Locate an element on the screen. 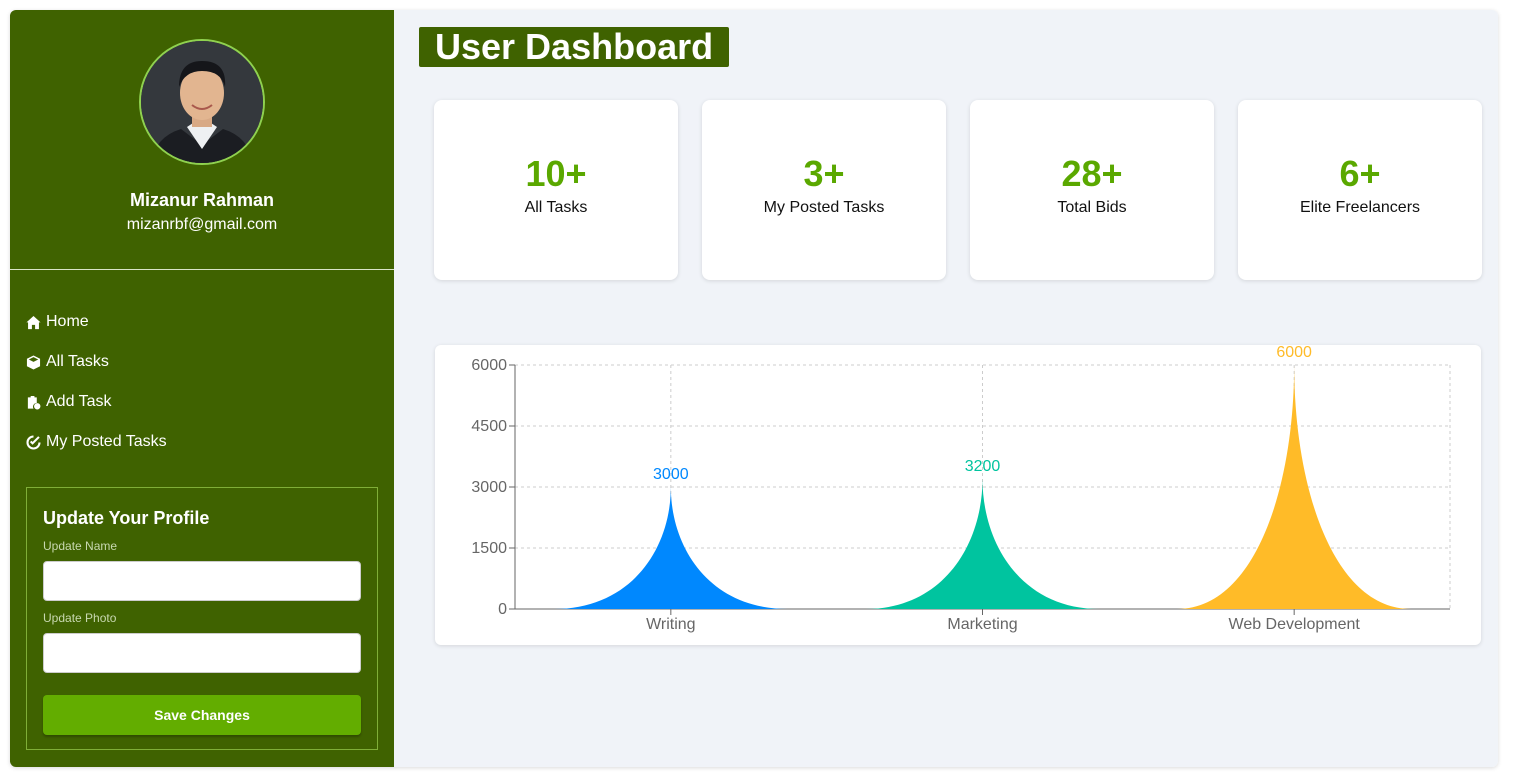 Image resolution: width=1513 pixels, height=783 pixels. stat-card-all-tasks: 10+ All Tasks is located at coordinates (556, 190).